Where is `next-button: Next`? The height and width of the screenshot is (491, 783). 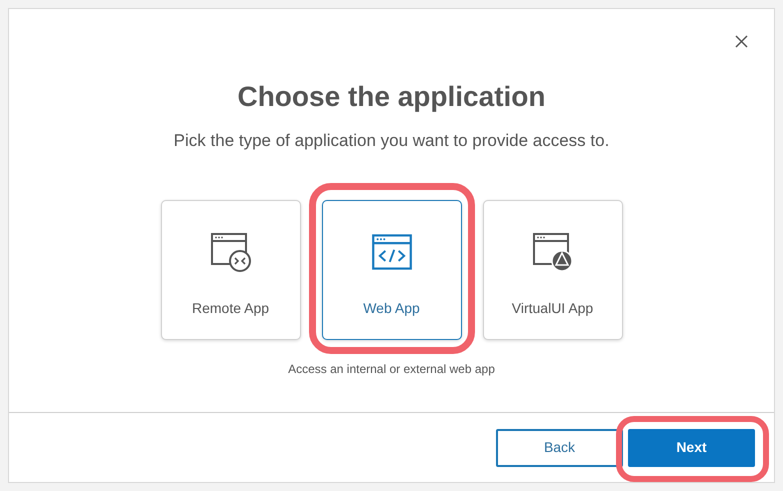
next-button: Next is located at coordinates (691, 447).